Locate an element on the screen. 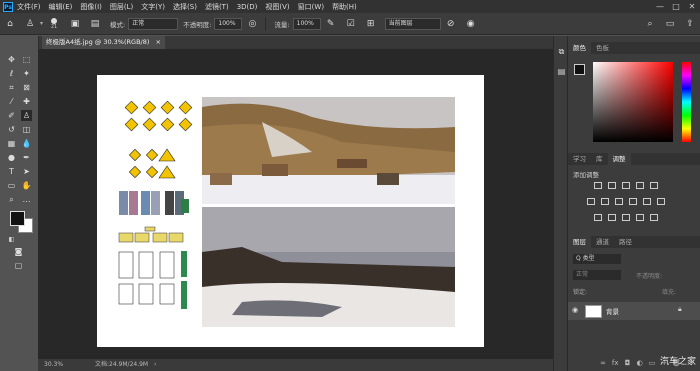  tab-paths: 路径 is located at coordinates (625, 242).